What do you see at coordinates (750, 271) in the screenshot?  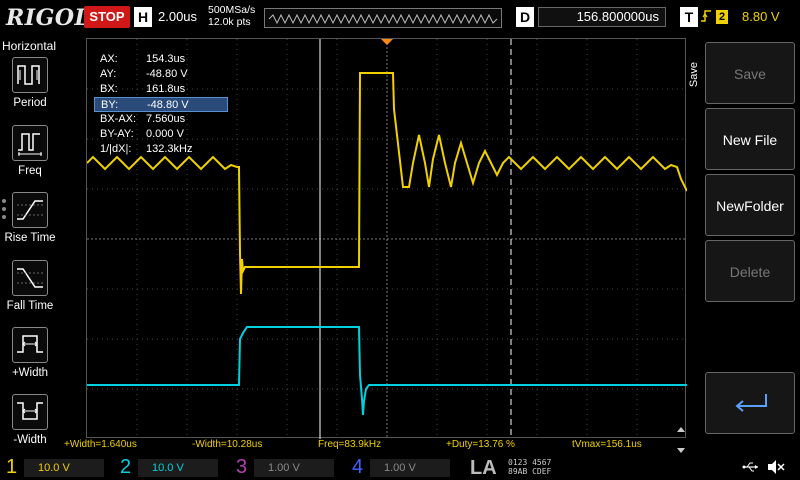 I see `delete-button: Delete` at bounding box center [750, 271].